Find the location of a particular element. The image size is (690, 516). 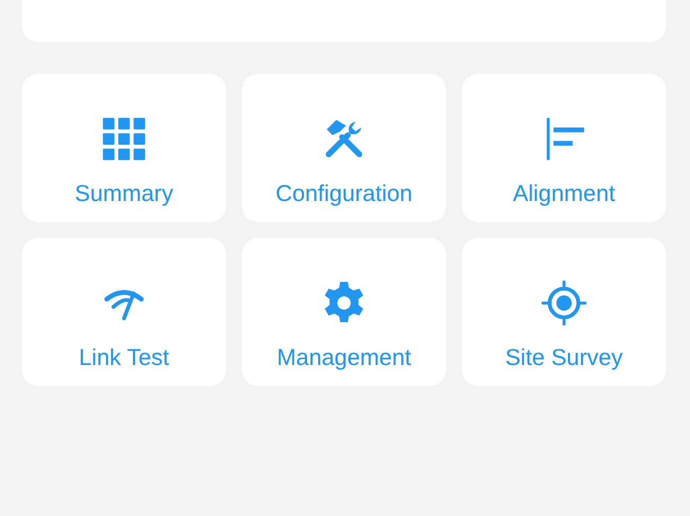

menu-tile: Alignment is located at coordinates (564, 148).